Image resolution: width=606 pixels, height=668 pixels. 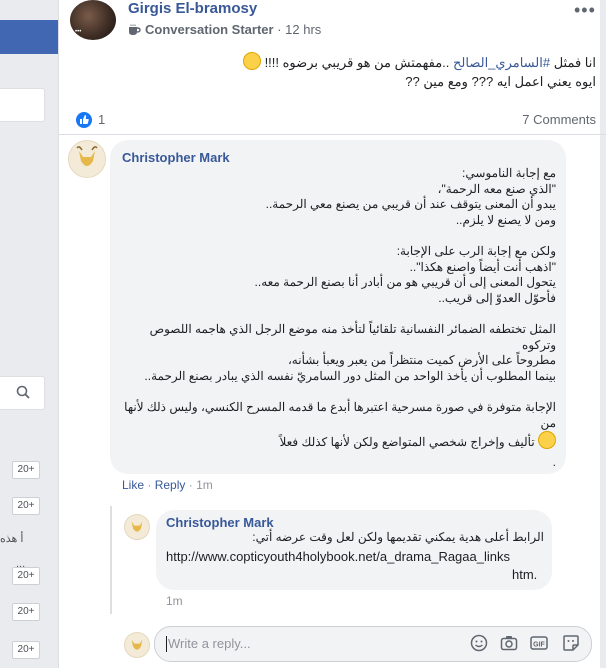 I want to click on like-reaction-icon, so click(x=84, y=120).